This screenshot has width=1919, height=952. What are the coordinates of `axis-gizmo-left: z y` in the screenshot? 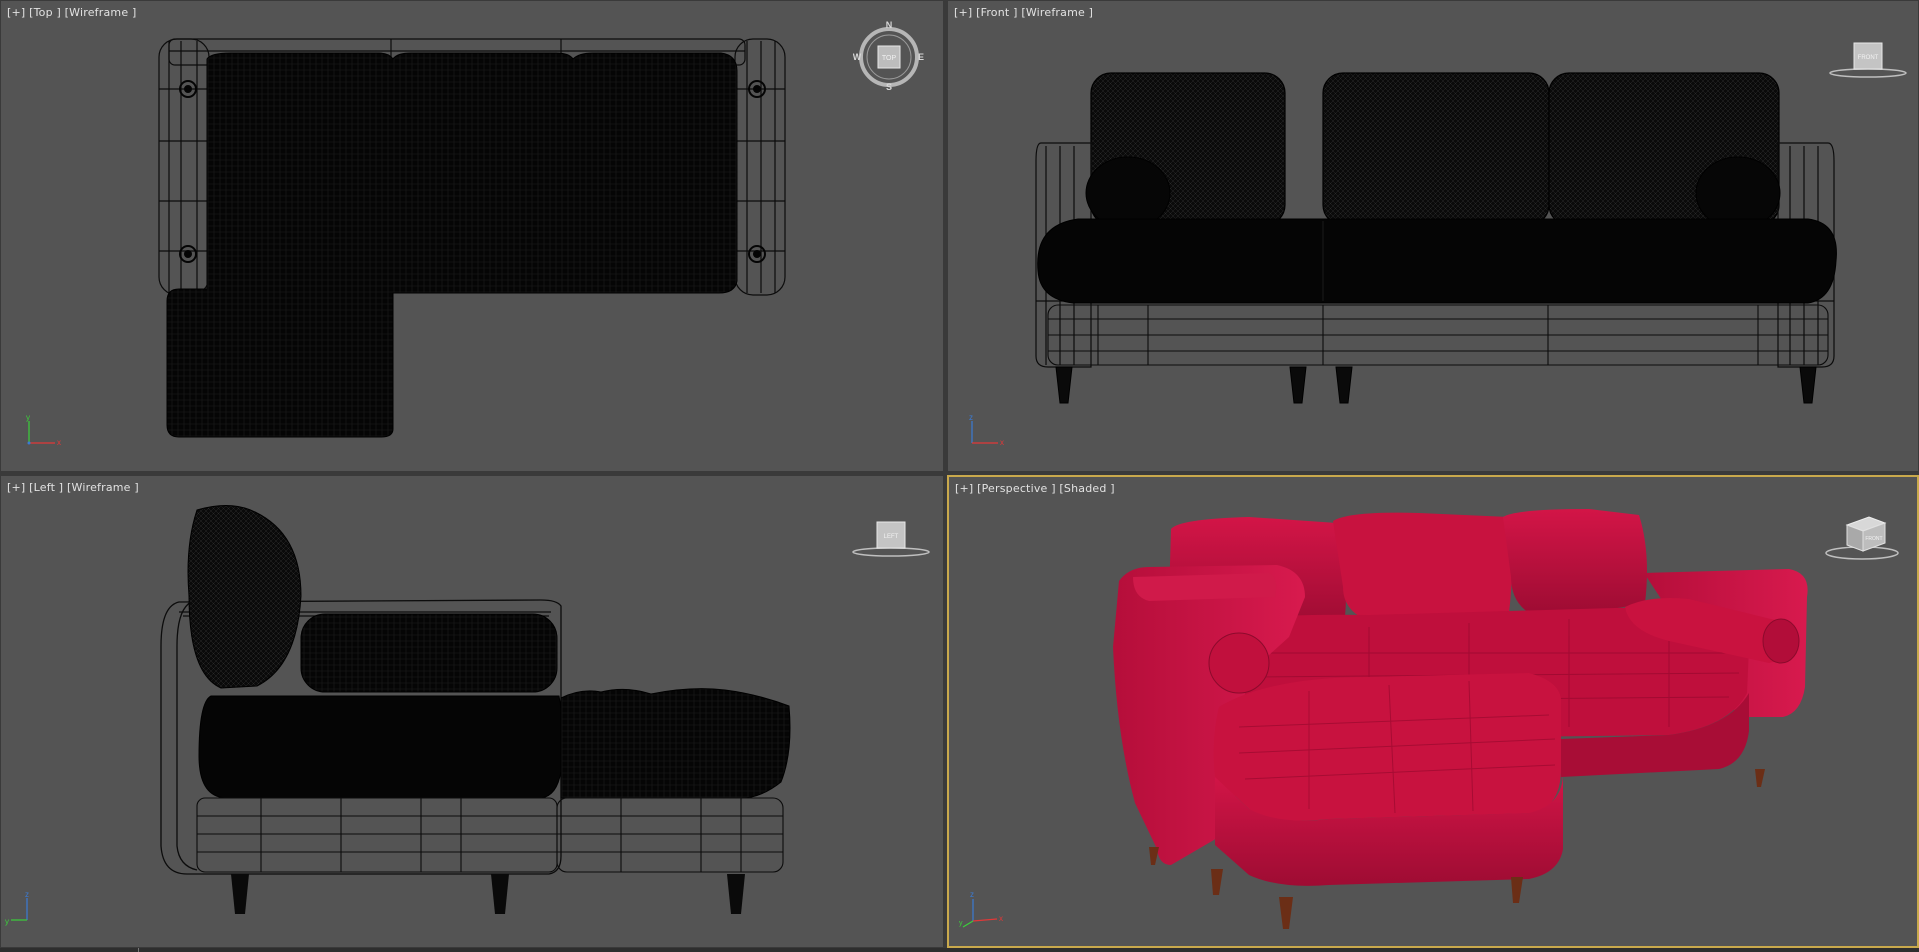 It's located at (17, 908).